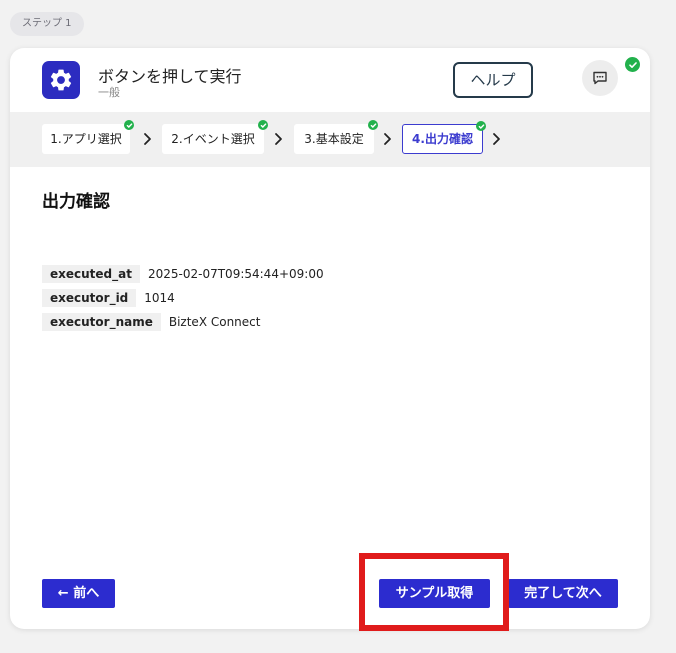  Describe the element at coordinates (109, 92) in the screenshot. I see `app-category: 一般` at that location.